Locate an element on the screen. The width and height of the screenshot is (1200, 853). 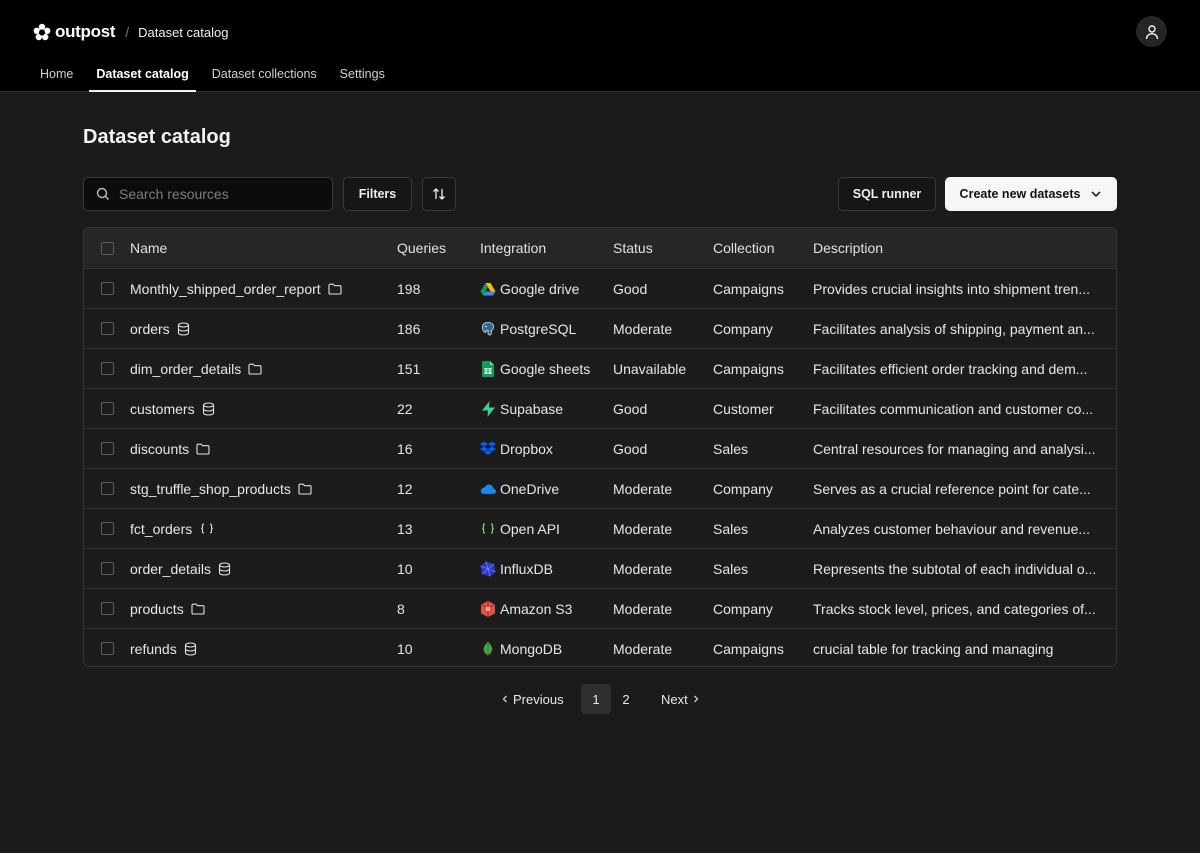
outpost-logo-icon is located at coordinates (42, 32).